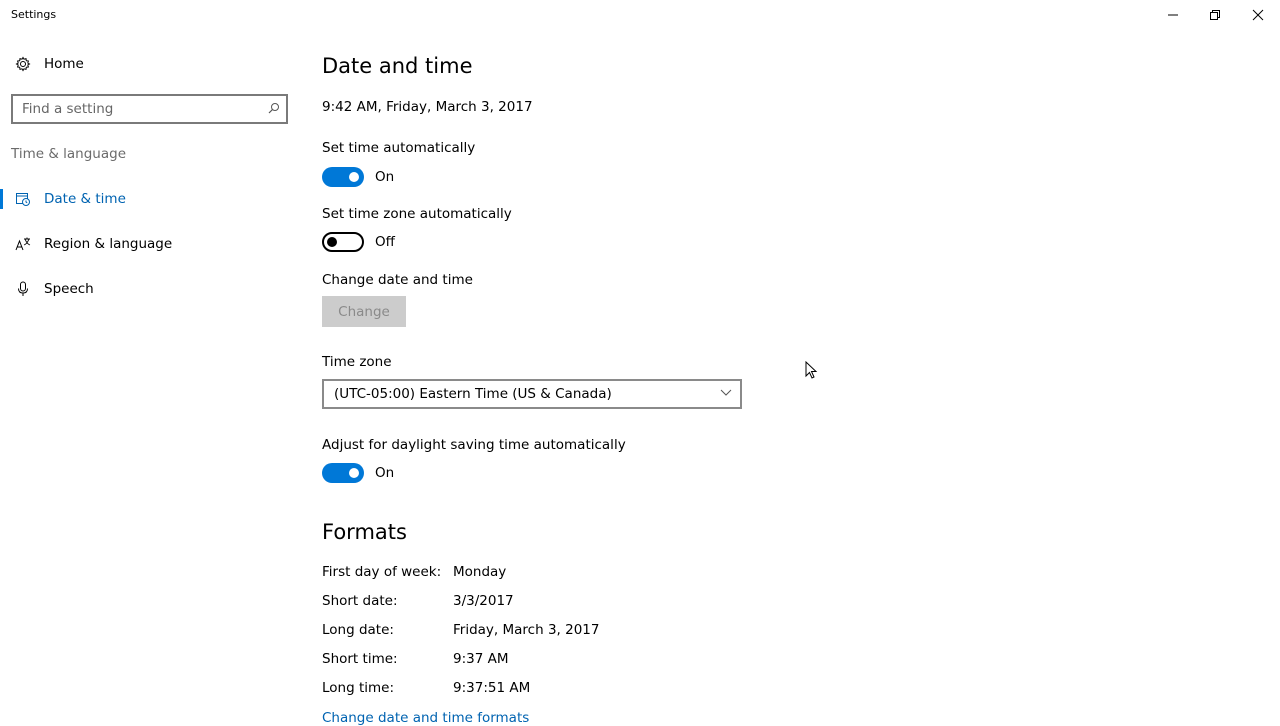 The image size is (1280, 726). Describe the element at coordinates (150, 199) in the screenshot. I see `sidebar-item-date-time: Date & time` at that location.